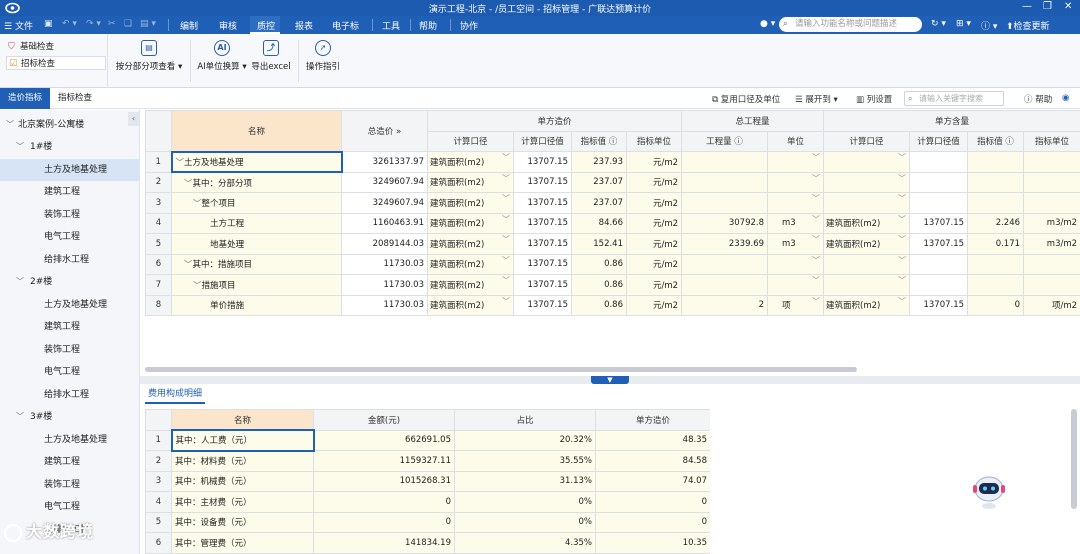  Describe the element at coordinates (1051, 223) in the screenshot. I see `index-unit2-cell: m3/m2` at that location.